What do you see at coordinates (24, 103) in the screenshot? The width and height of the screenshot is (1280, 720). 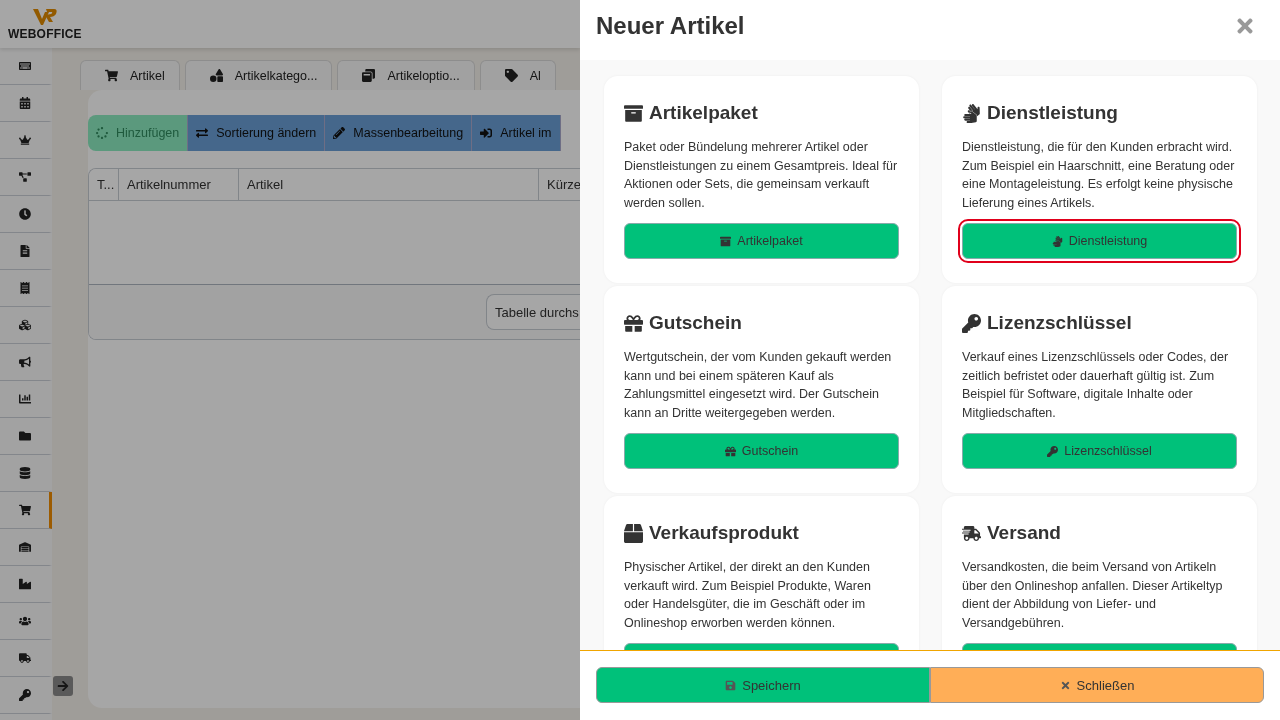 I see `calendar-icon` at bounding box center [24, 103].